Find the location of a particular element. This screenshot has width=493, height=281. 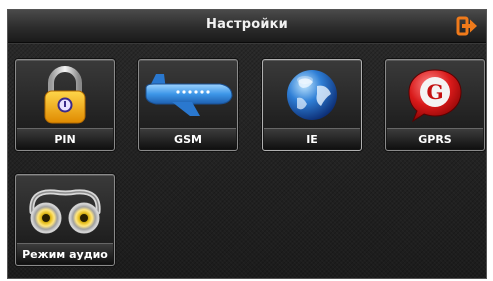

page-title: Настройки is located at coordinates (247, 24).